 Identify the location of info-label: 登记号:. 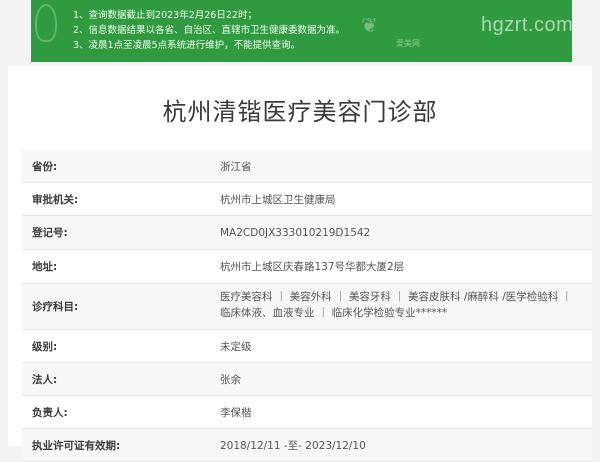
(50, 233).